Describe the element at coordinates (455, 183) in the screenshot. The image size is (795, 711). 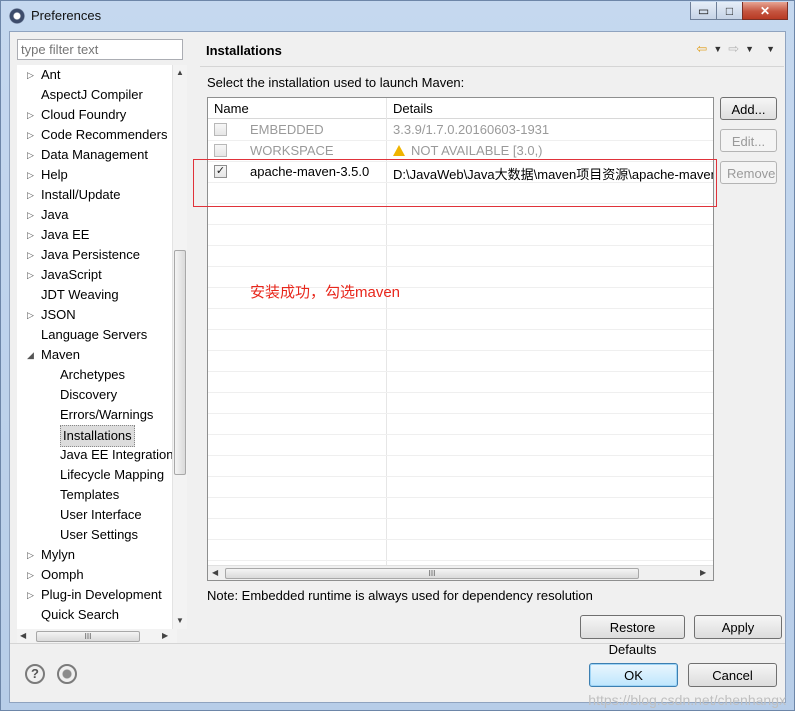
I see `highlight-box` at that location.